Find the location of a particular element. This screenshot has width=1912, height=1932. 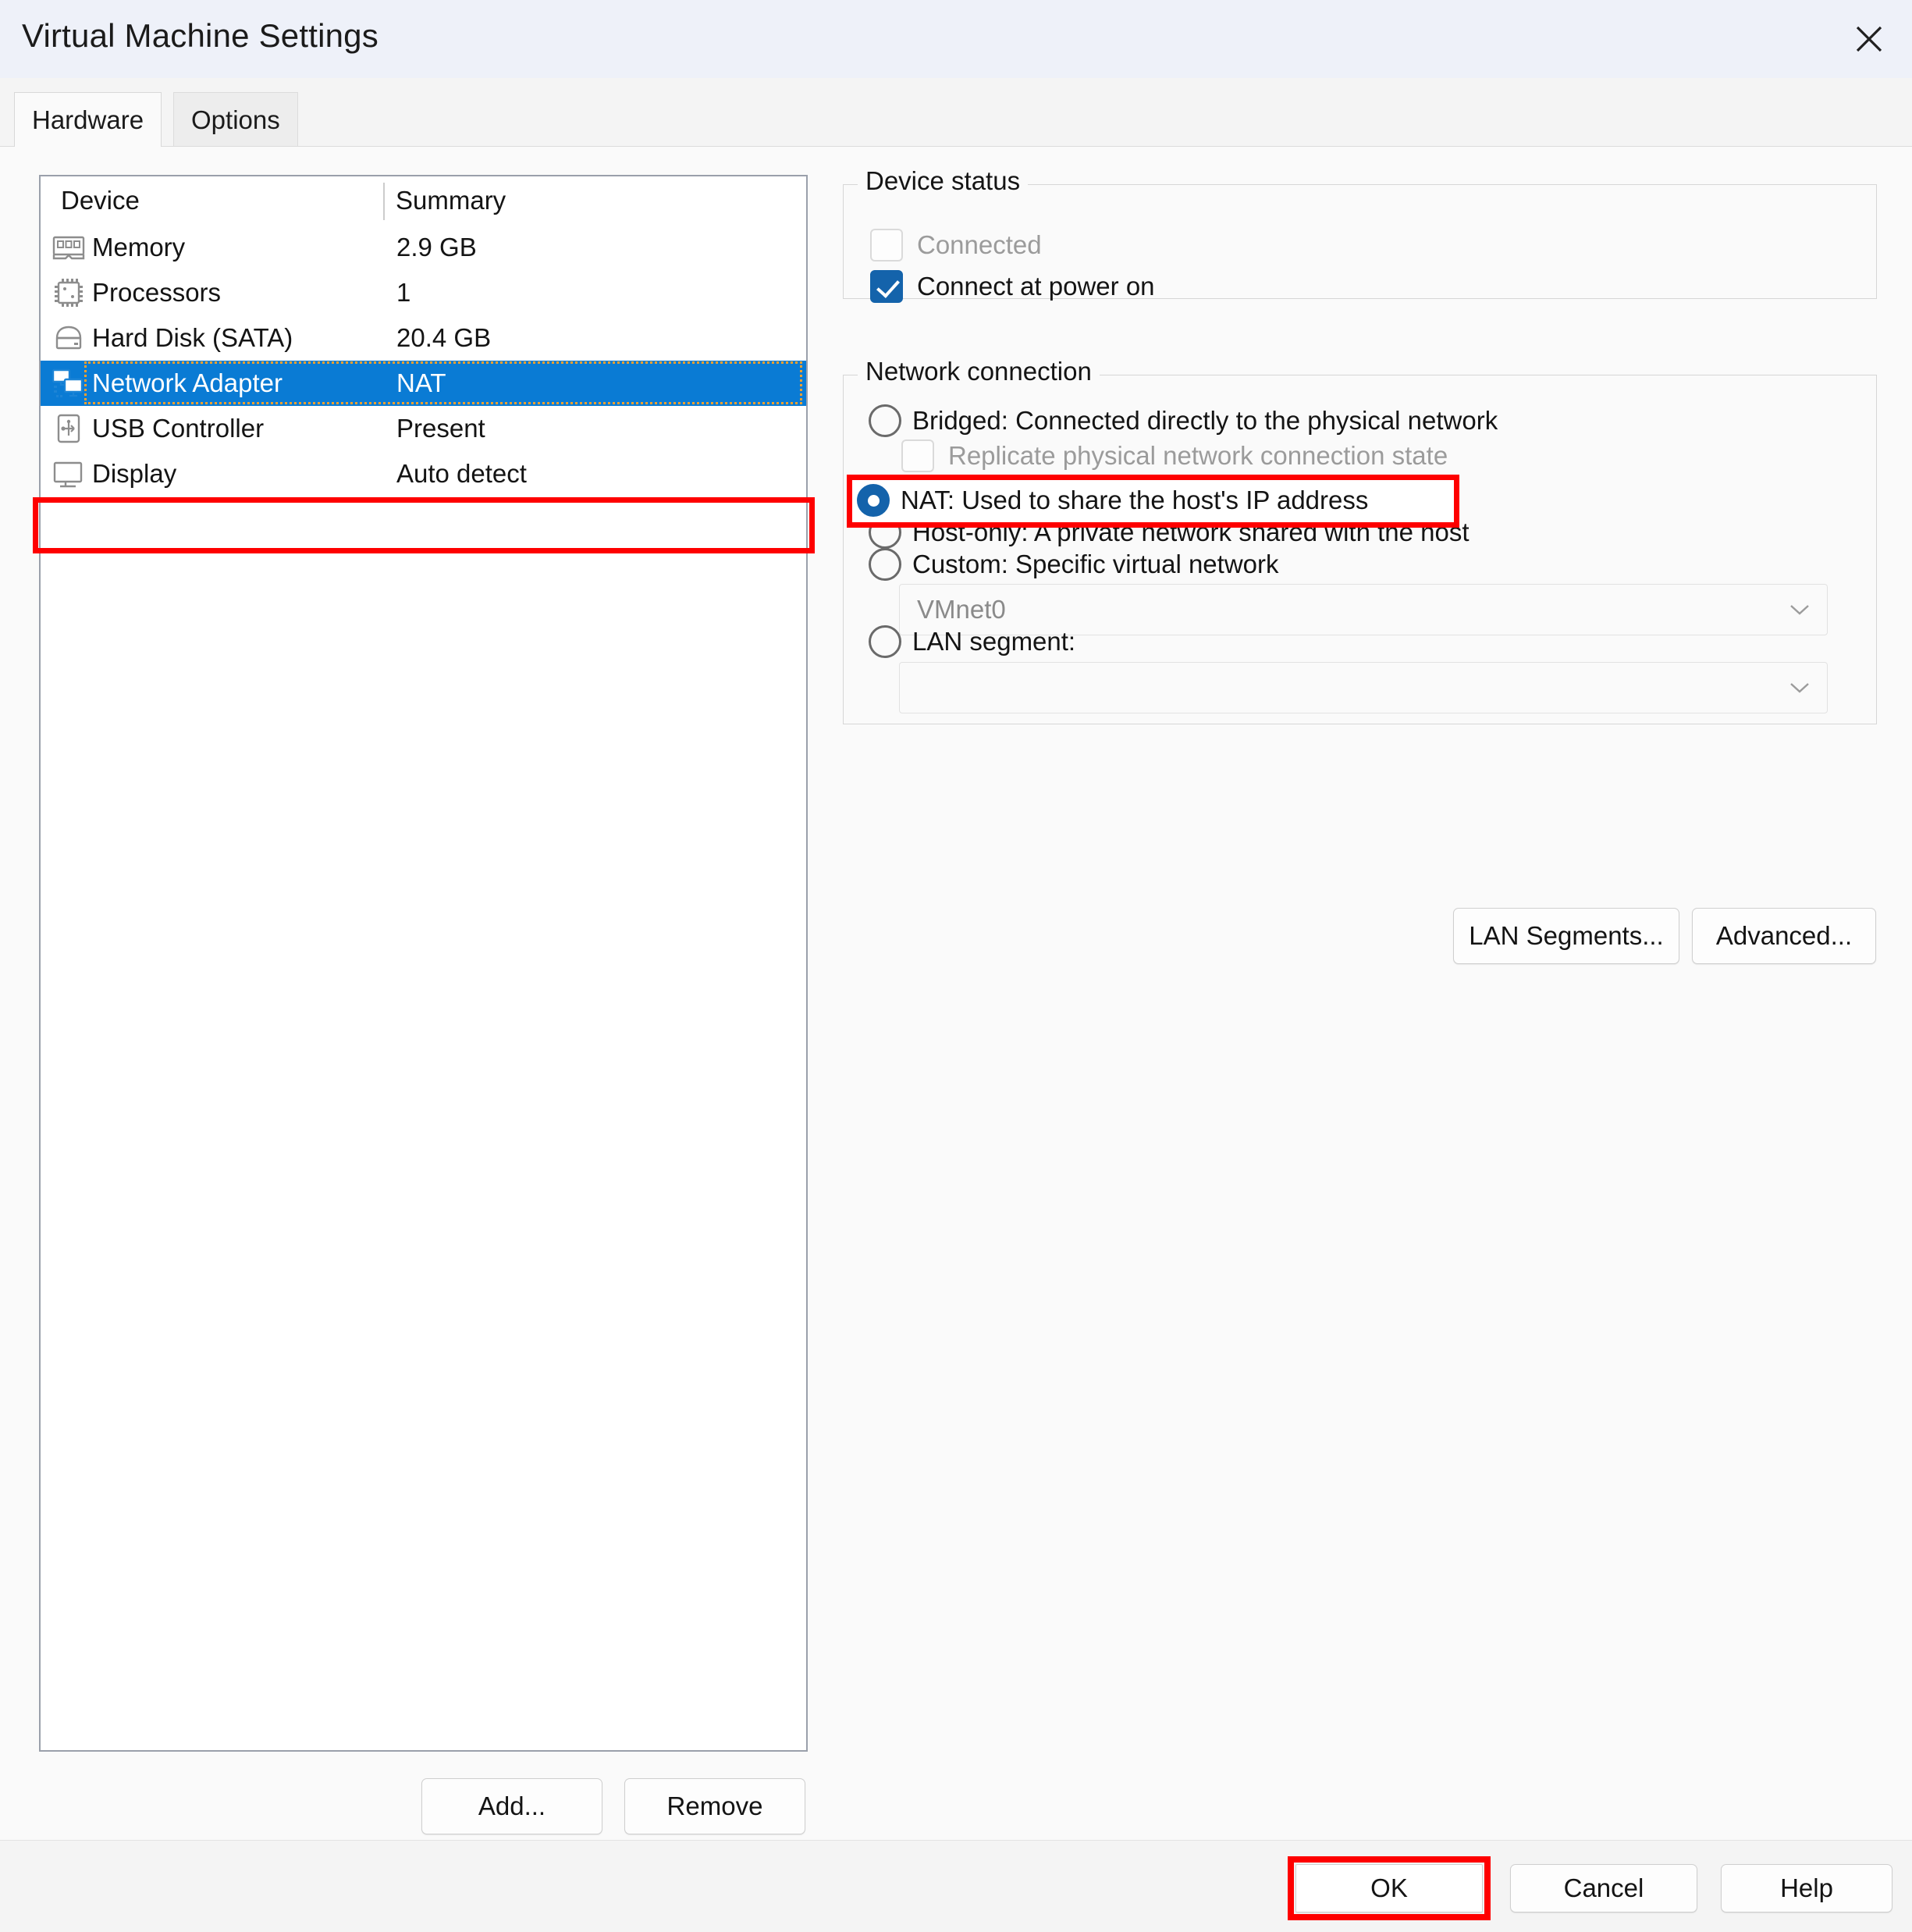

connect-at-power-on-checkbox: Connect at power on is located at coordinates (1013, 286).